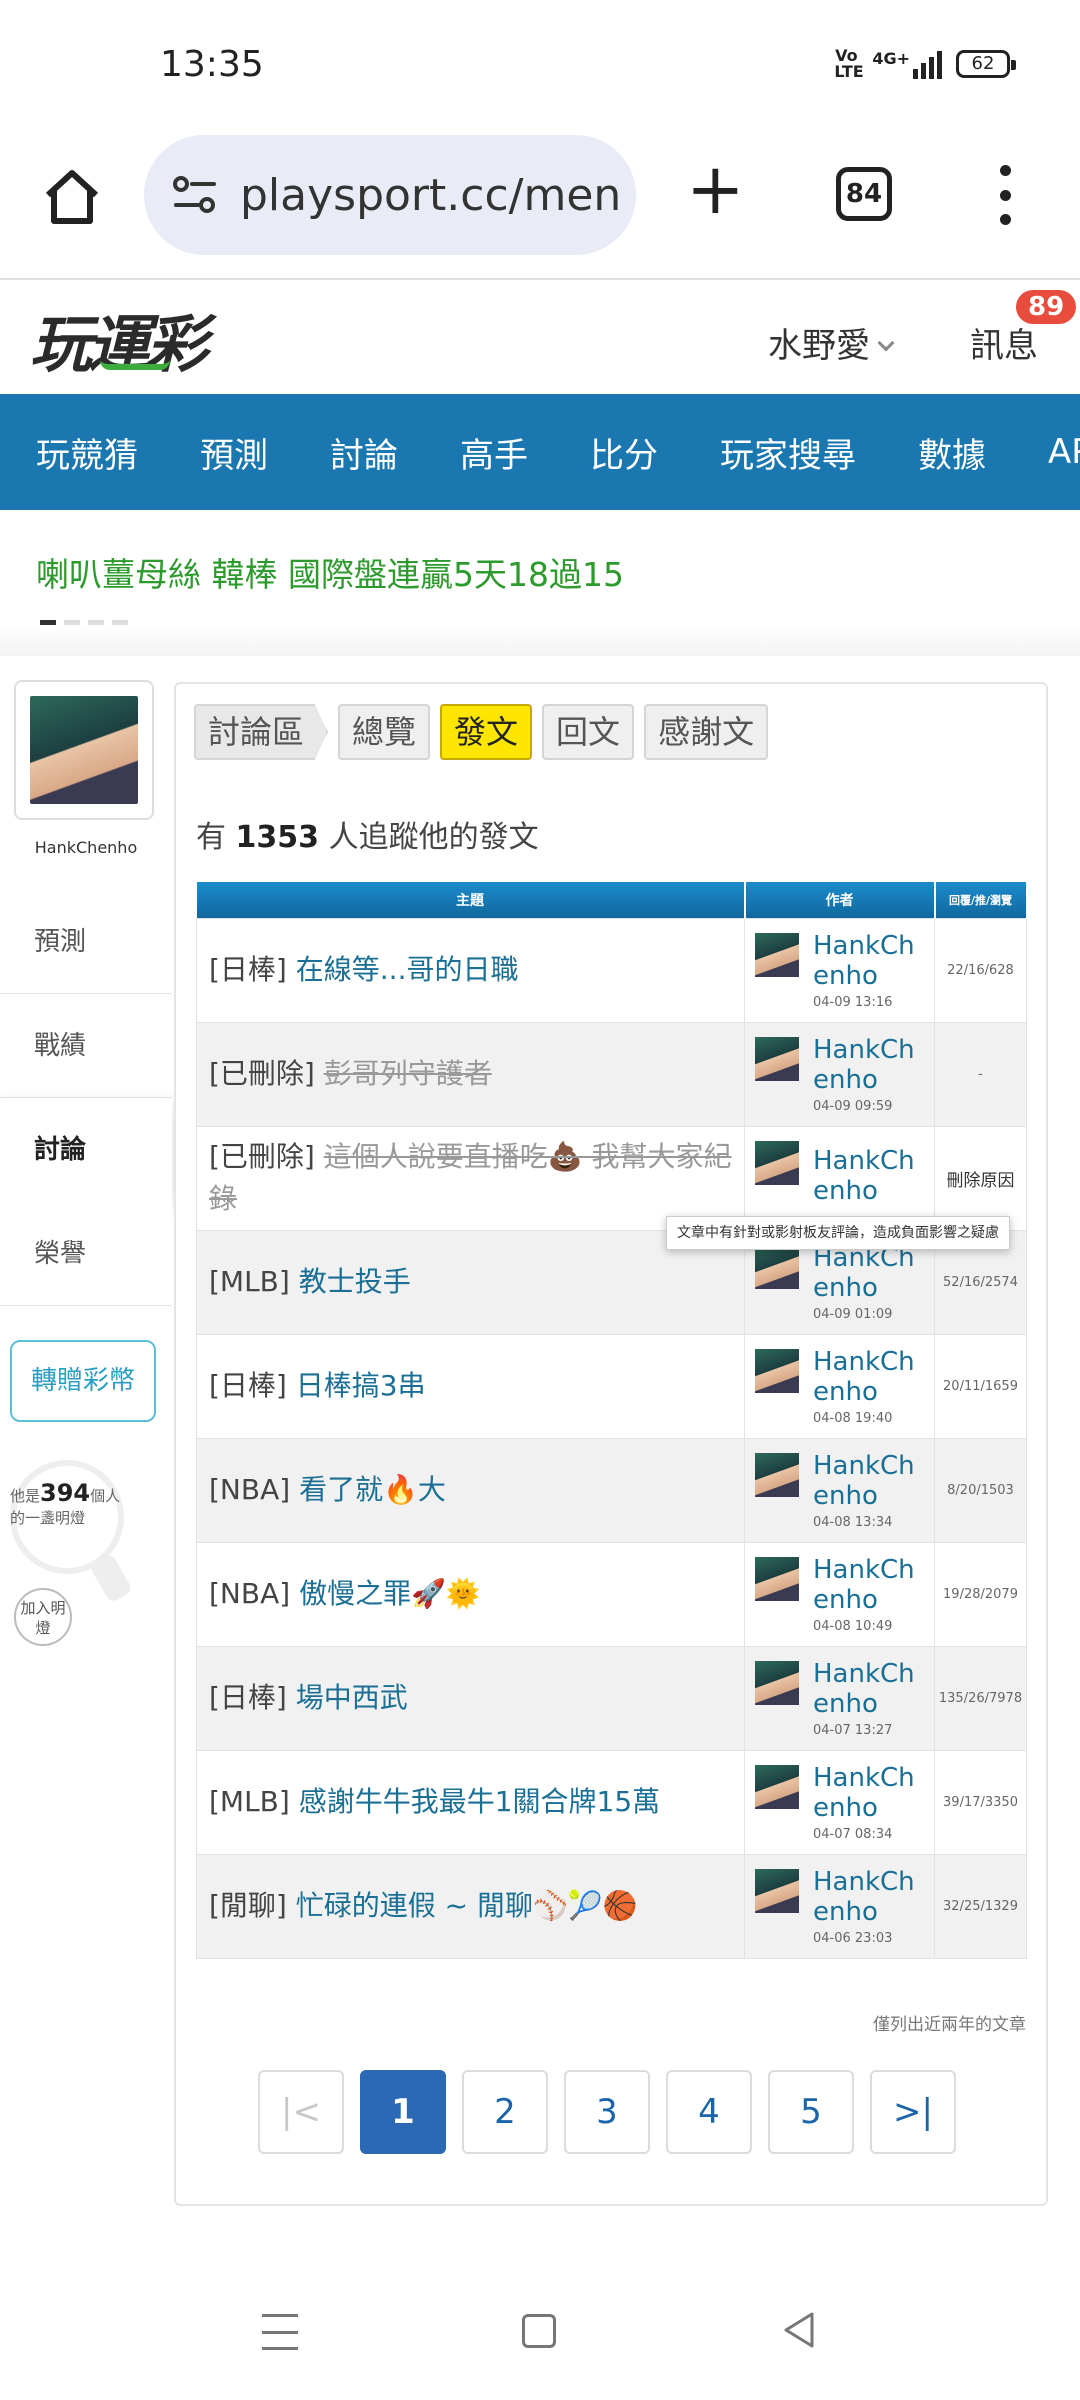 The width and height of the screenshot is (1080, 2400). I want to click on tab-overview: 總覽, so click(384, 732).